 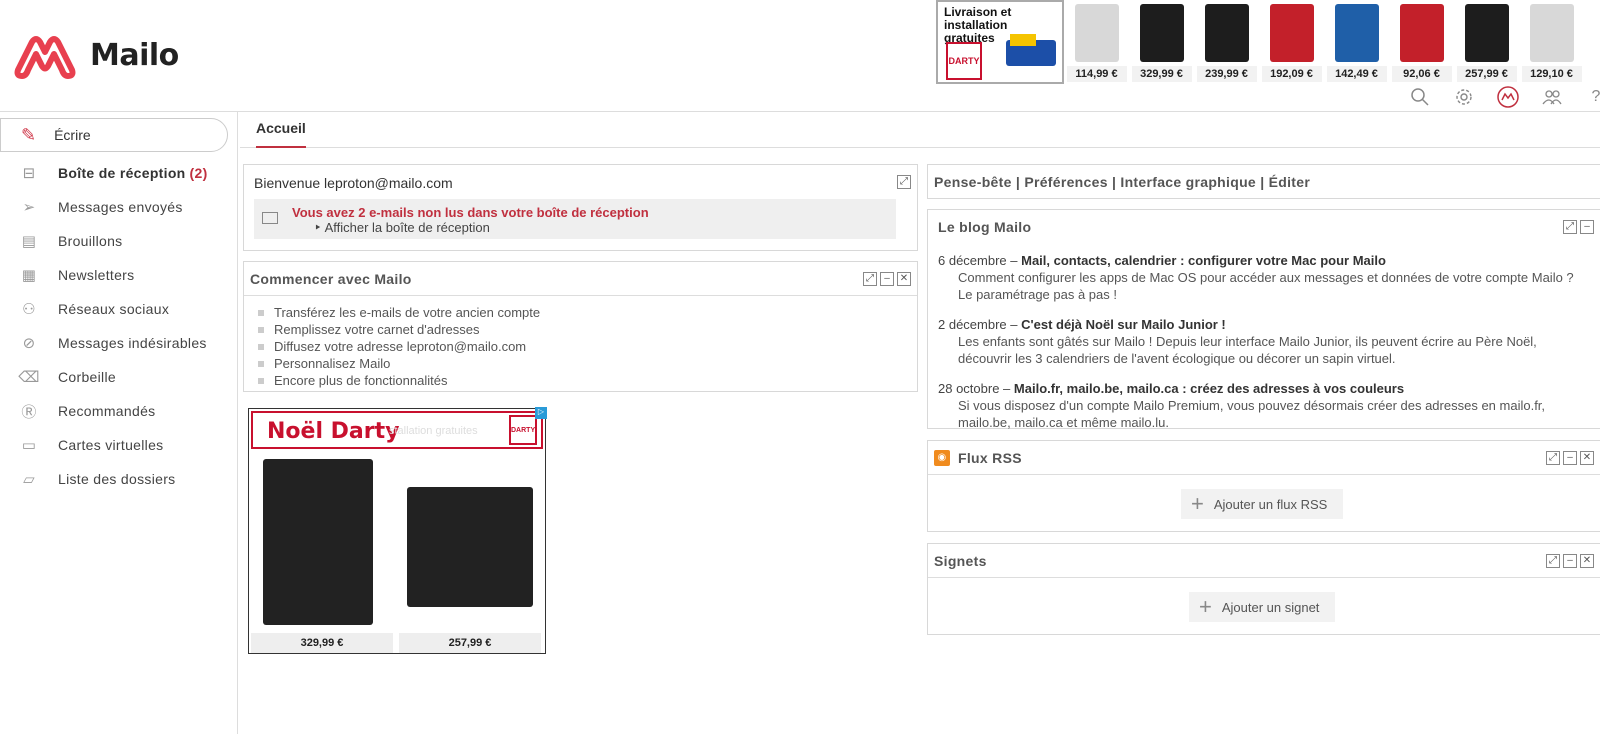 What do you see at coordinates (920, 130) in the screenshot?
I see `tab-bar: Accueil` at bounding box center [920, 130].